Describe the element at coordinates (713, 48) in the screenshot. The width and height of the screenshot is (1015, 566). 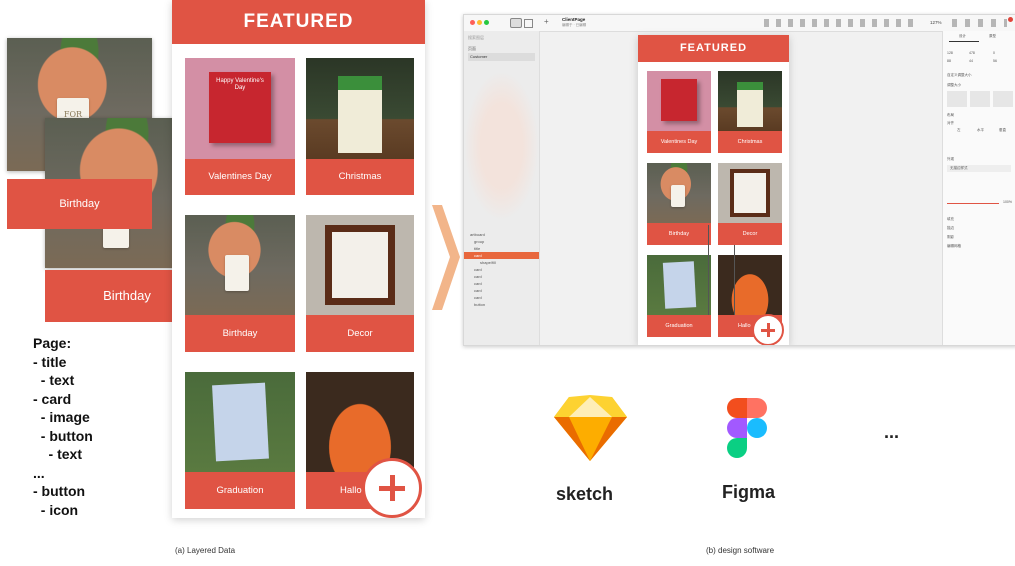
I see `artboard-title-bar: FEATURED` at that location.